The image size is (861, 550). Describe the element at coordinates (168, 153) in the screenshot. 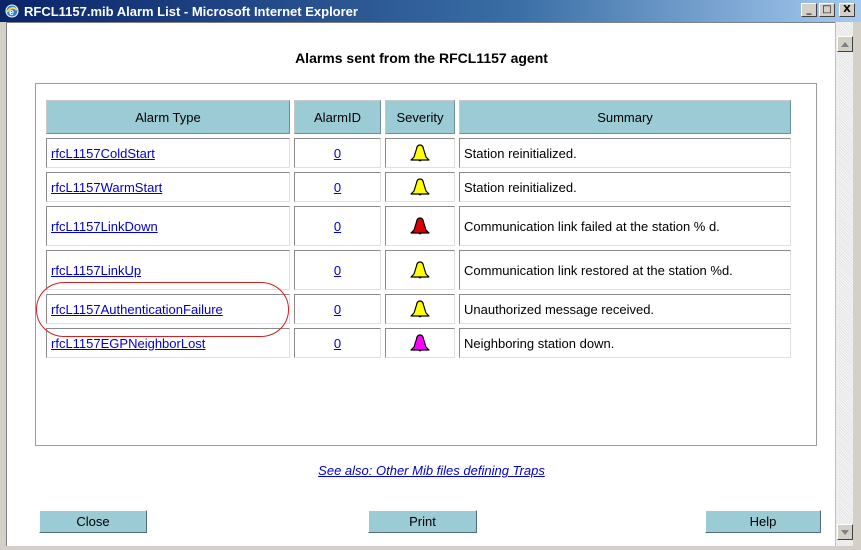

I see `alarm-type-cell: rfcL1157ColdStart` at that location.